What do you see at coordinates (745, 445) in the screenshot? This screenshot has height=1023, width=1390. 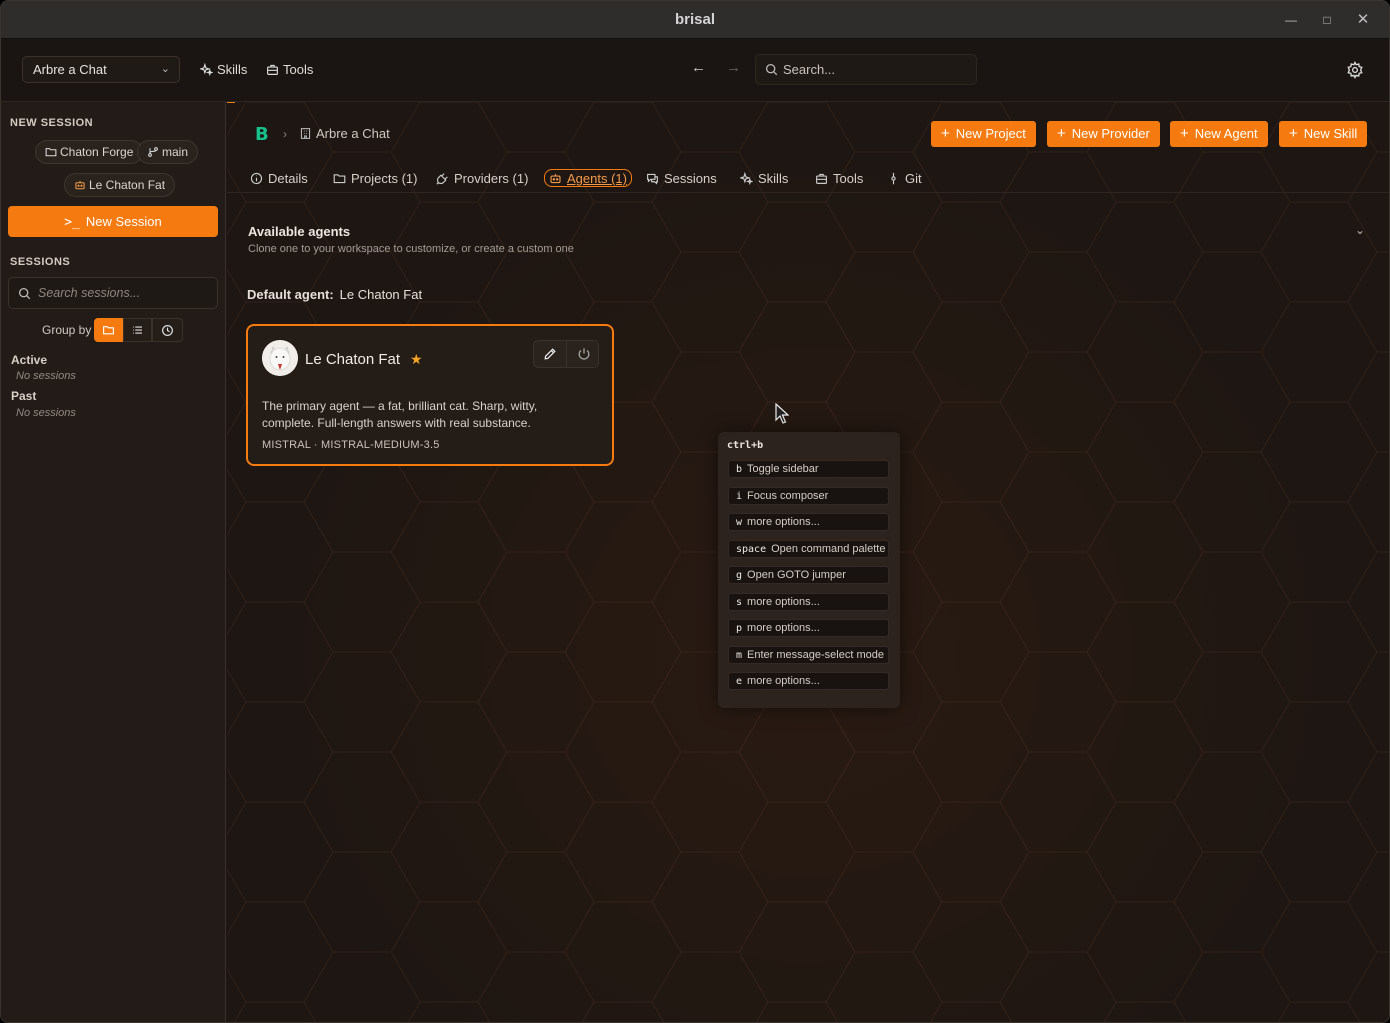 I see `shortcut-panel-title: ctrl+b` at bounding box center [745, 445].